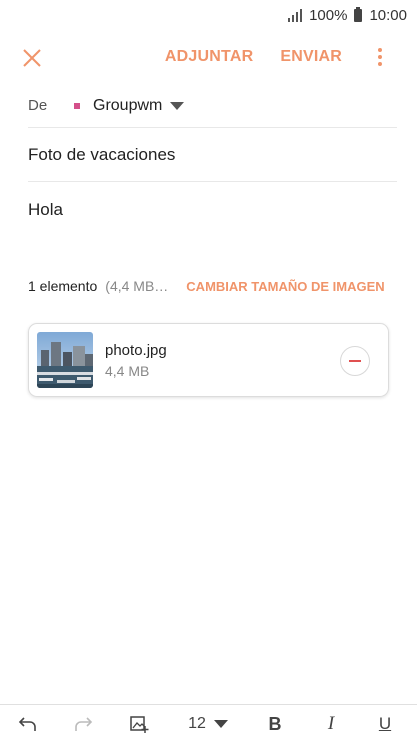 This screenshot has width=417, height=742. What do you see at coordinates (136, 360) in the screenshot?
I see `attachment-details: photo.jpg 4,4 MB` at bounding box center [136, 360].